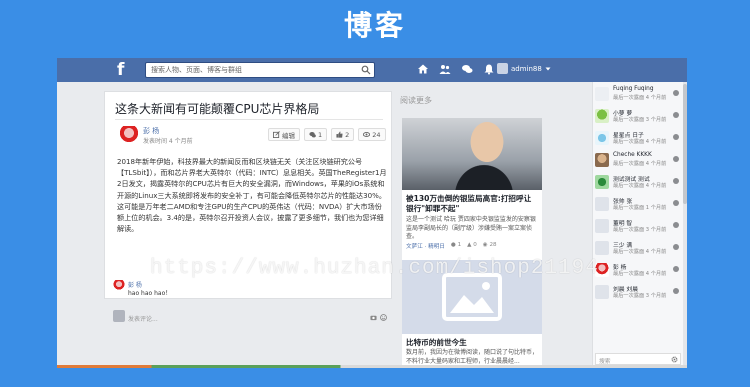  I want to click on thumbs-up-icon: ▲, so click(469, 245).